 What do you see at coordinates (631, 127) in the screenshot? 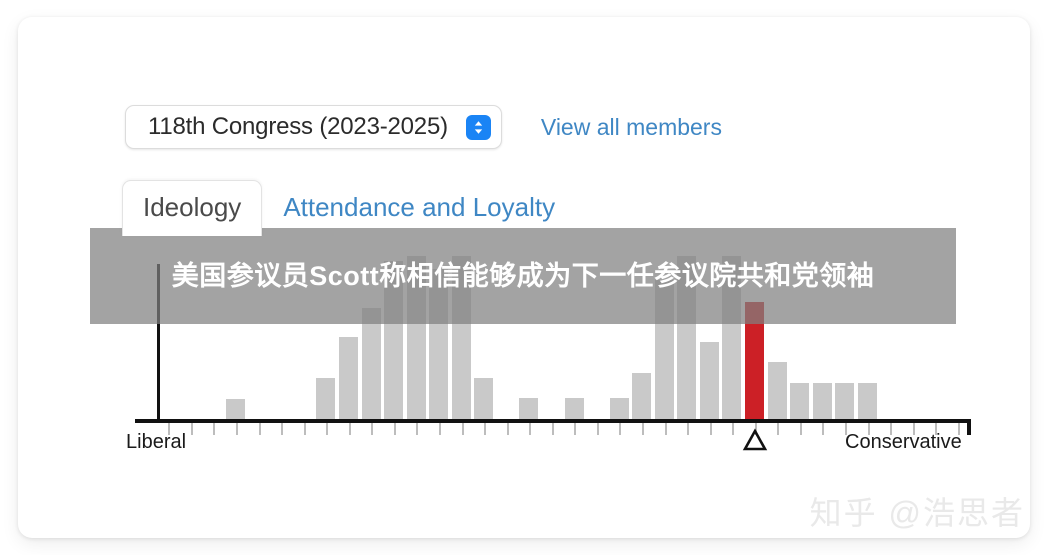
I see `view-all-members-link: View all members` at bounding box center [631, 127].